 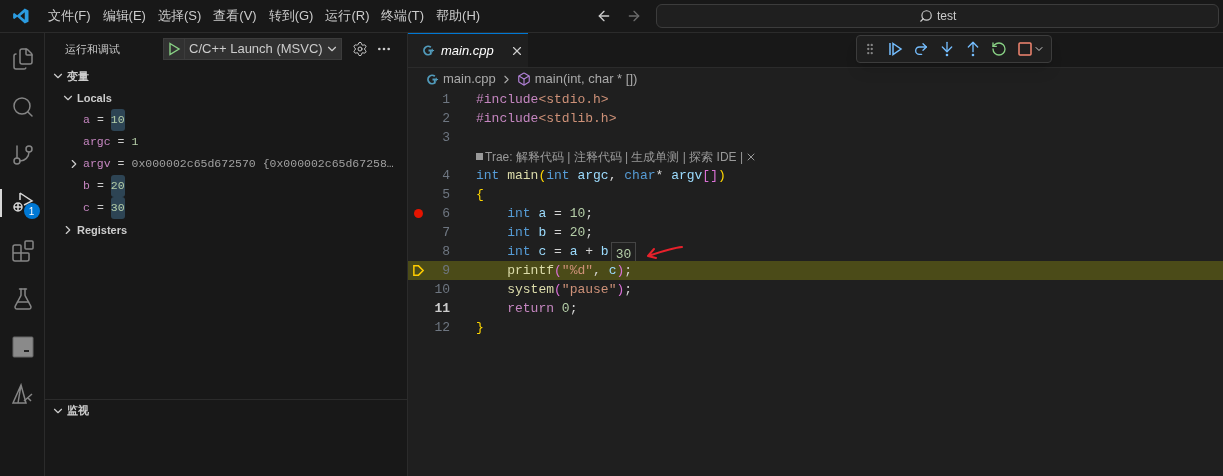 I want to click on branch-icon, so click(x=23, y=155).